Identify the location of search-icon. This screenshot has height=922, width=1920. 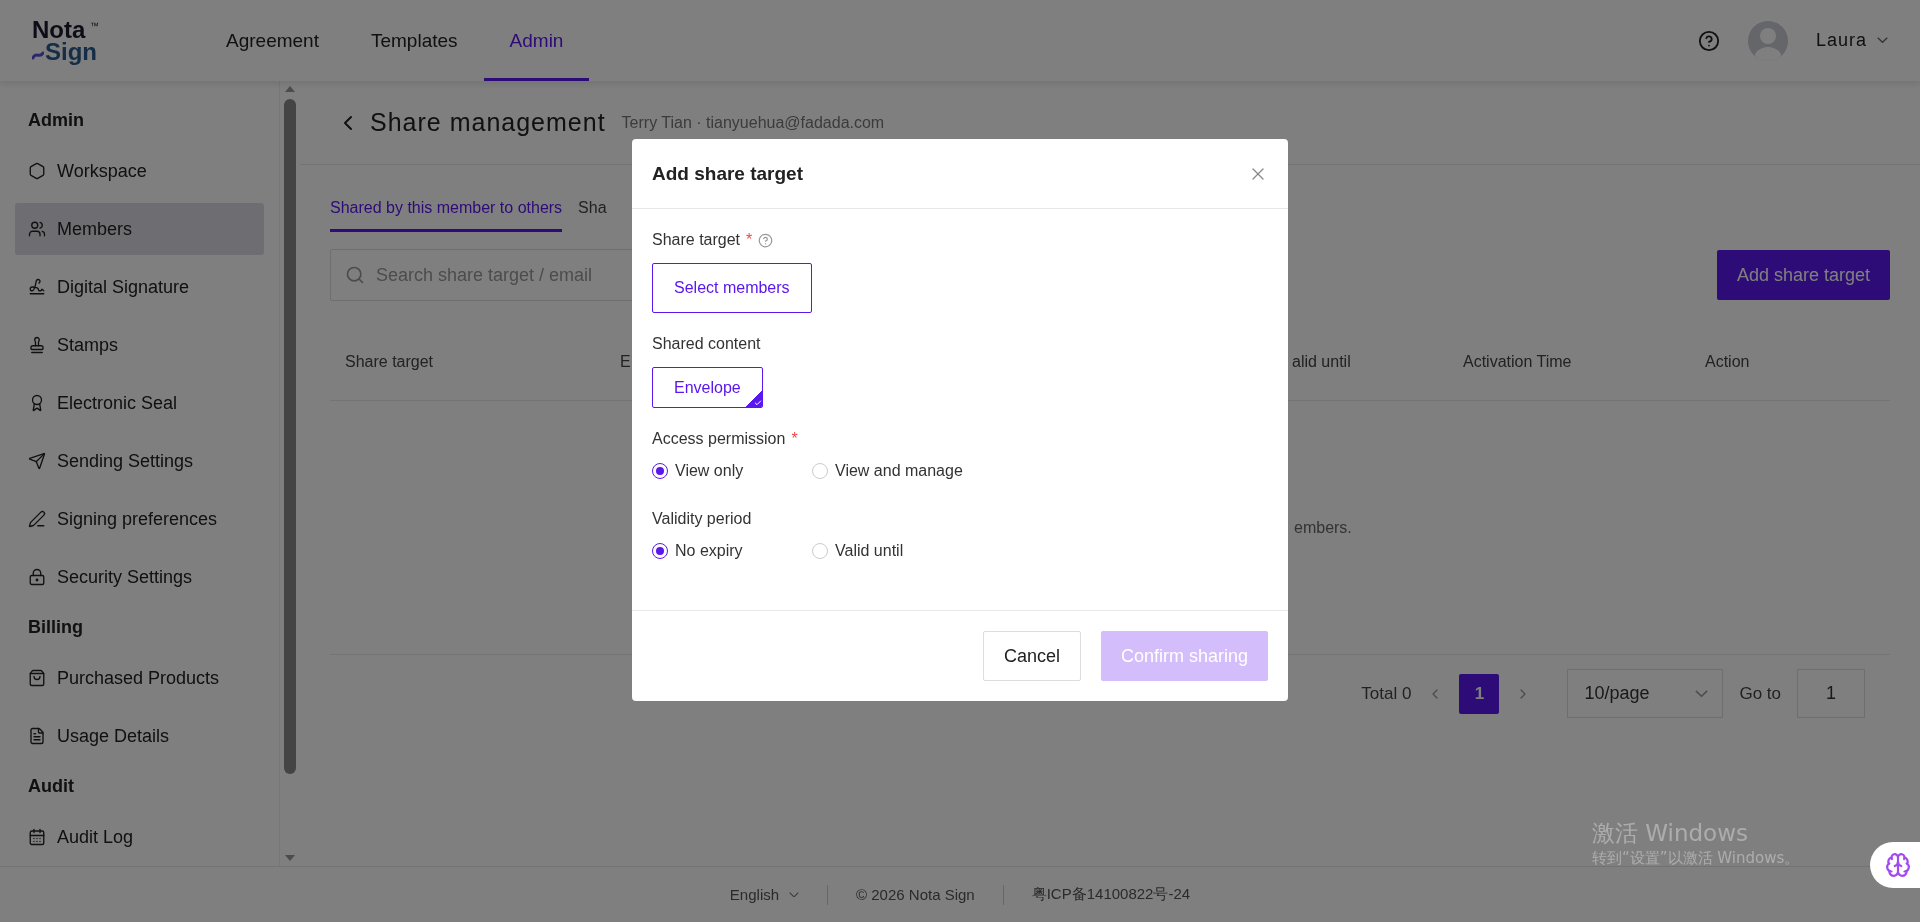
(355, 275).